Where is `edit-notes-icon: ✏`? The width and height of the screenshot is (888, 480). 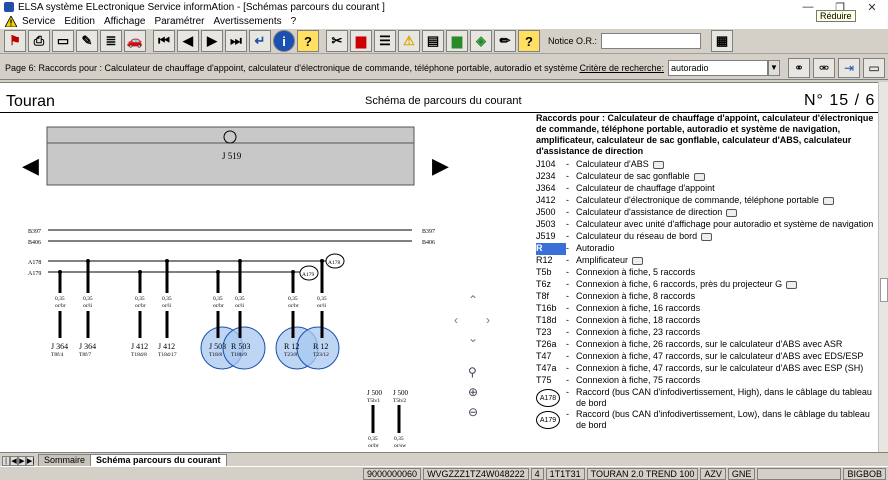 edit-notes-icon: ✏ is located at coordinates (505, 41).